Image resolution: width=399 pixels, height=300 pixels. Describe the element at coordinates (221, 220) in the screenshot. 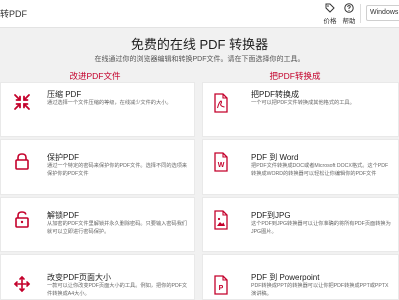

I see `image-file-icon` at that location.